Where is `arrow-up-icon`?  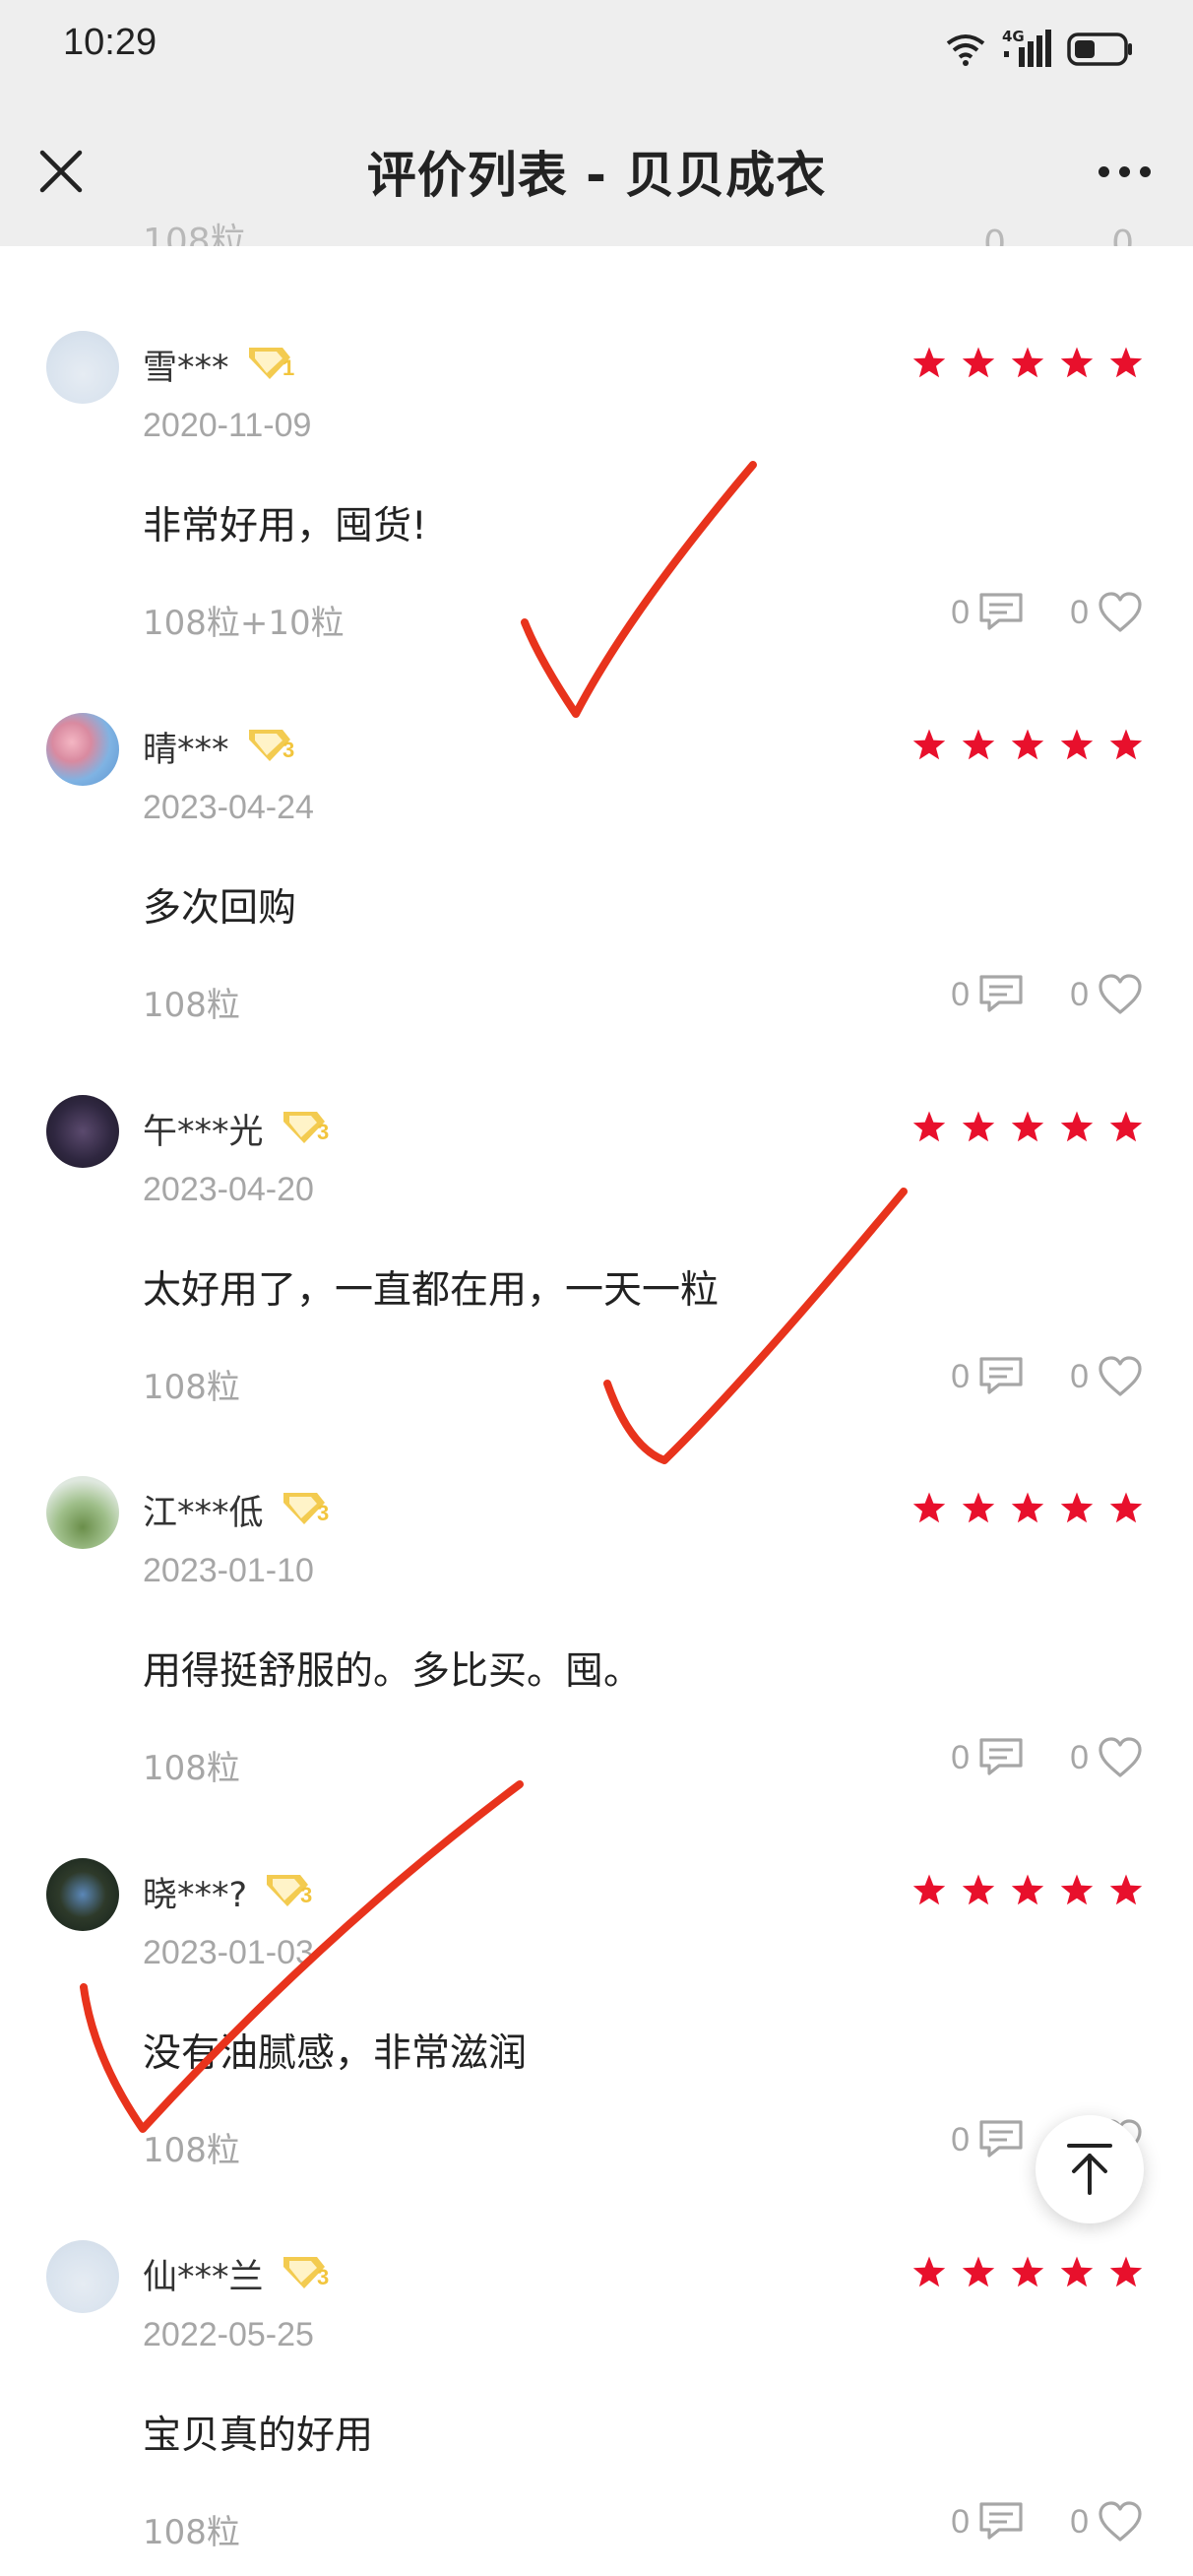
arrow-up-icon is located at coordinates (1089, 2169).